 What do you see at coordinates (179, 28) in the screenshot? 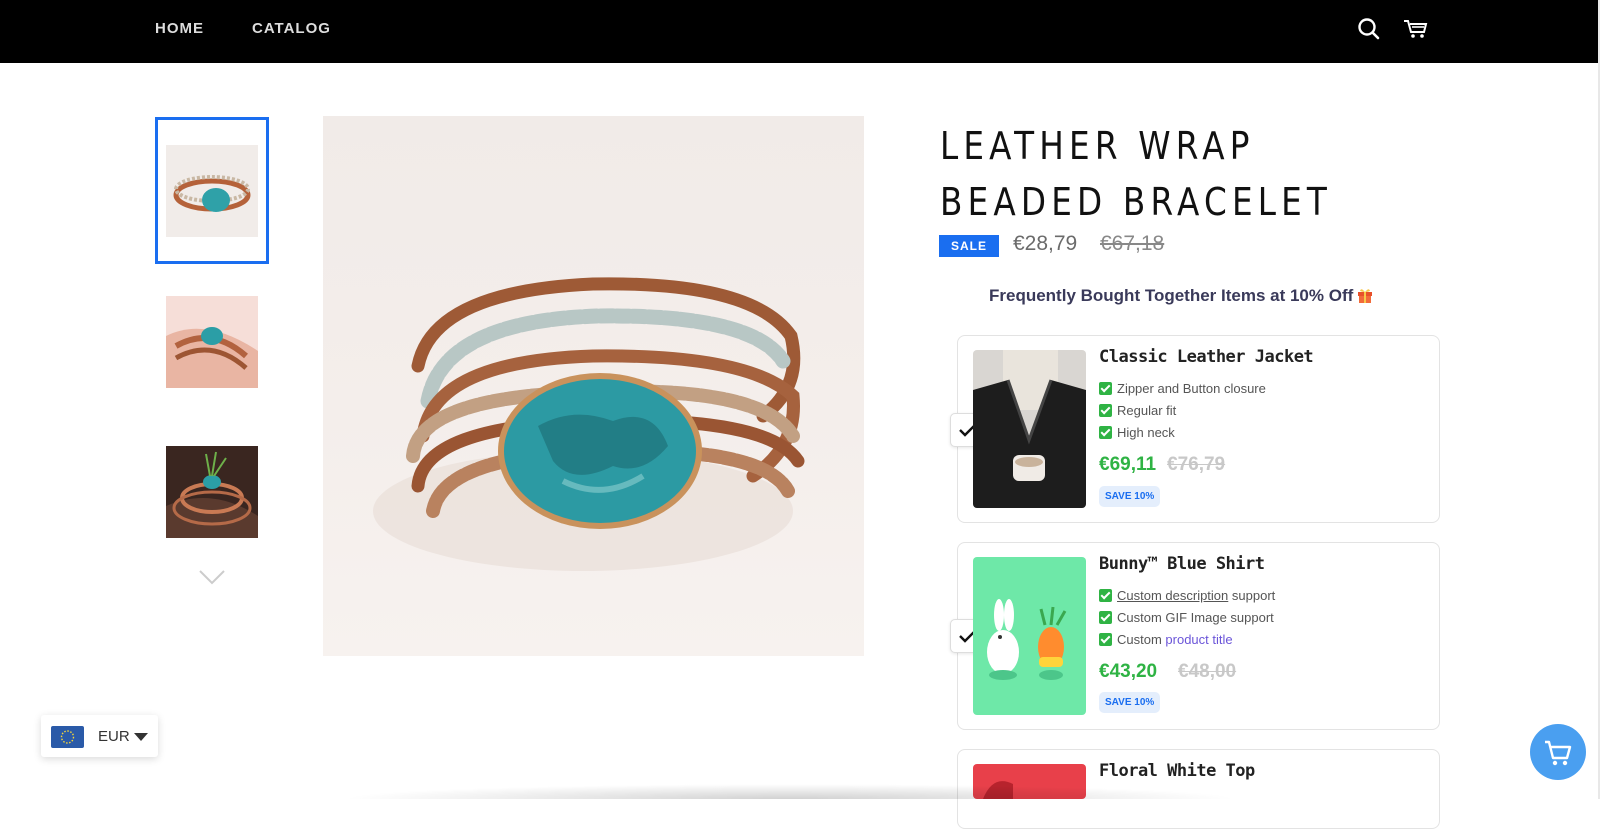
I see `nav-home-link: HOME` at bounding box center [179, 28].